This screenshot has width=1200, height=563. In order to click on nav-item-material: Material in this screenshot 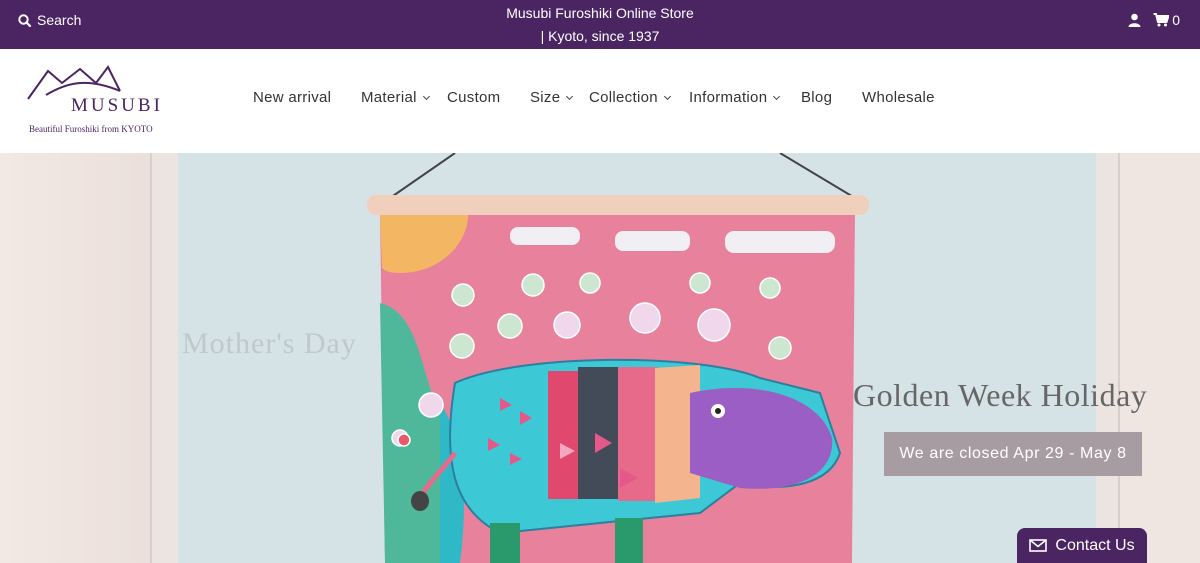, I will do `click(395, 97)`.